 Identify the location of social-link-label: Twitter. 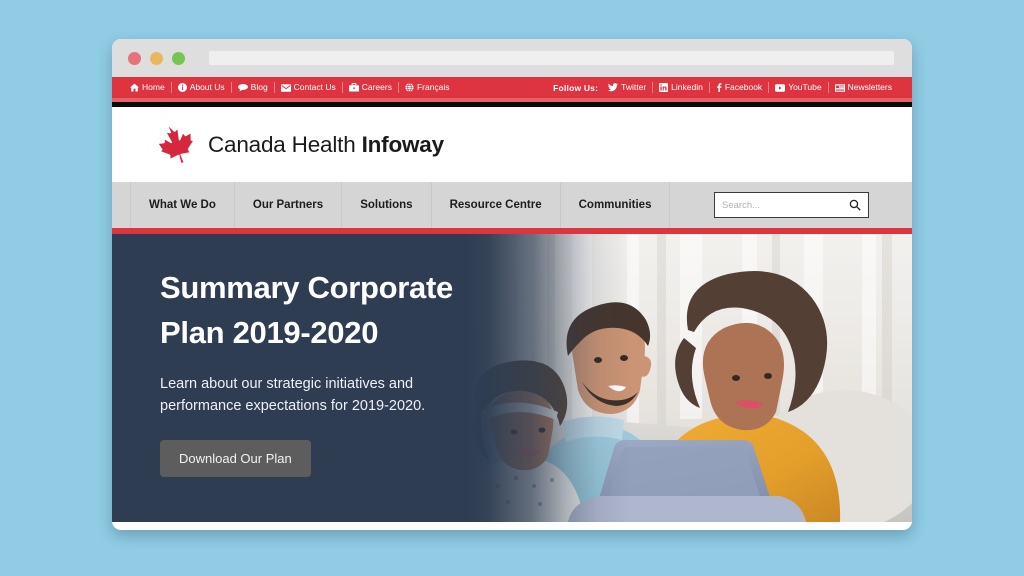
(634, 87).